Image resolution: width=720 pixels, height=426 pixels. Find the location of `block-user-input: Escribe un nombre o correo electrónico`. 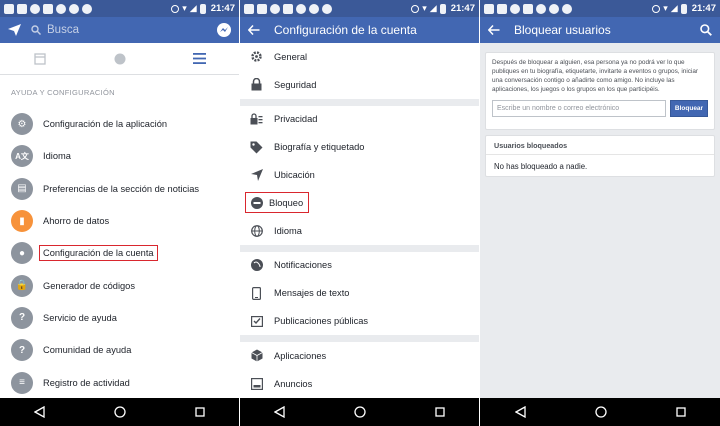

block-user-input: Escribe un nombre o correo electrónico is located at coordinates (579, 108).